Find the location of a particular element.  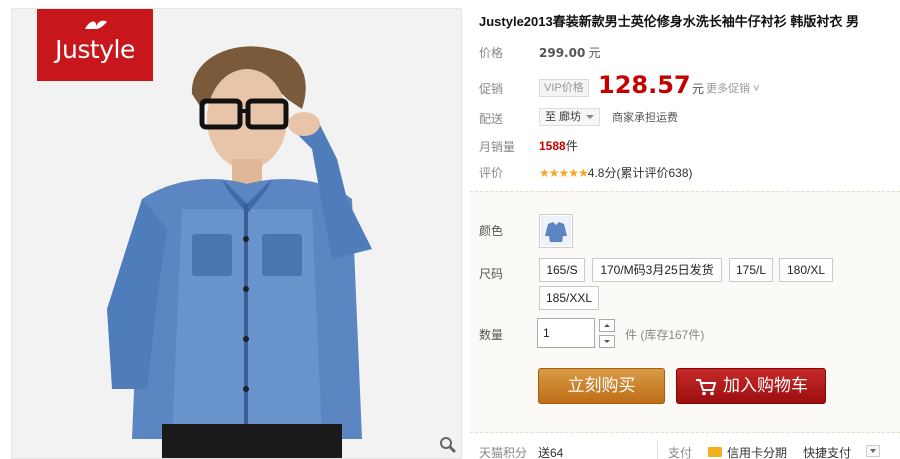

size-option-175l: 175/L is located at coordinates (751, 270).